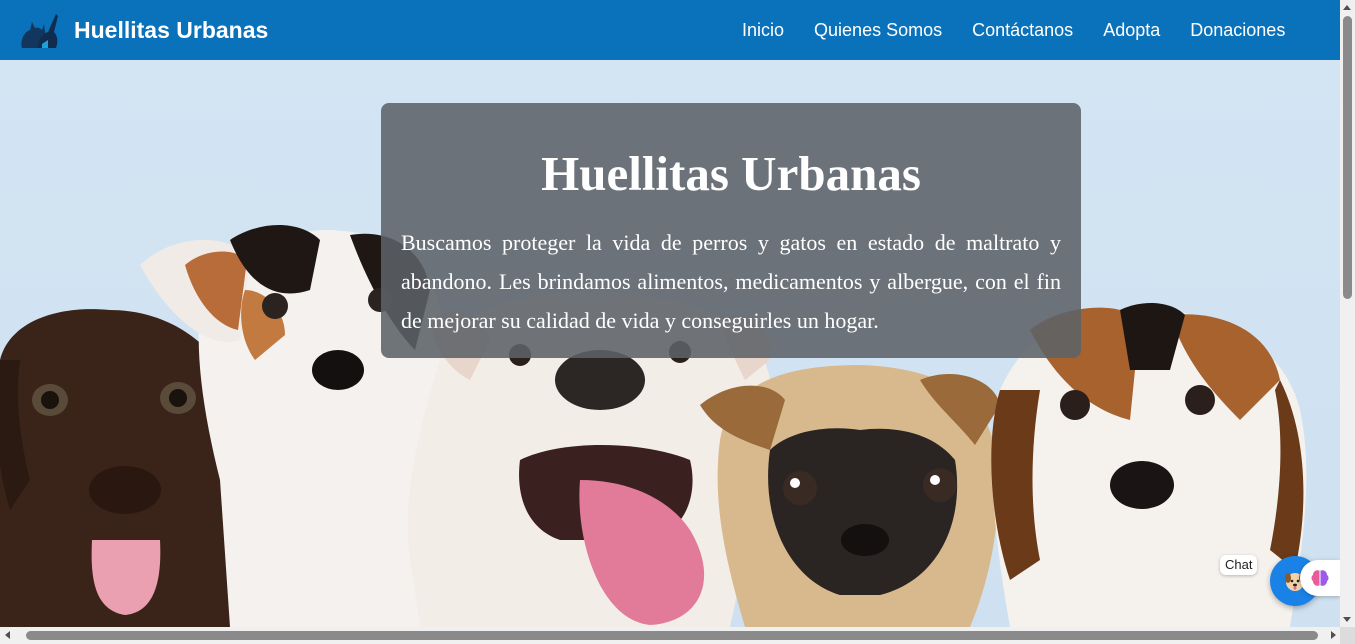 The image size is (1355, 644). What do you see at coordinates (1333, 635) in the screenshot?
I see `scroll-right-arrow-icon` at bounding box center [1333, 635].